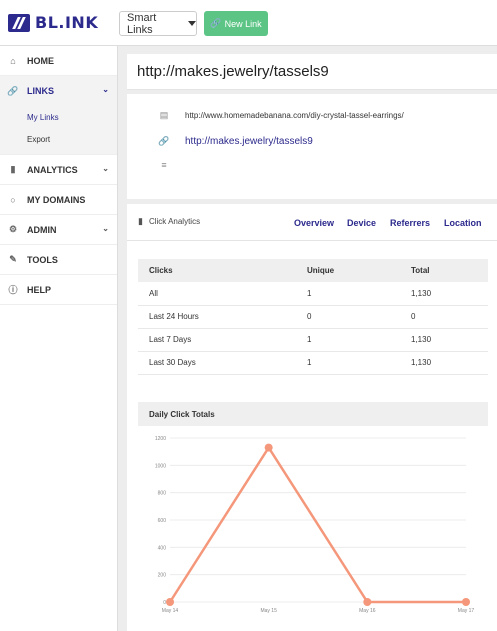  I want to click on y-tick-label: 600, so click(162, 521).